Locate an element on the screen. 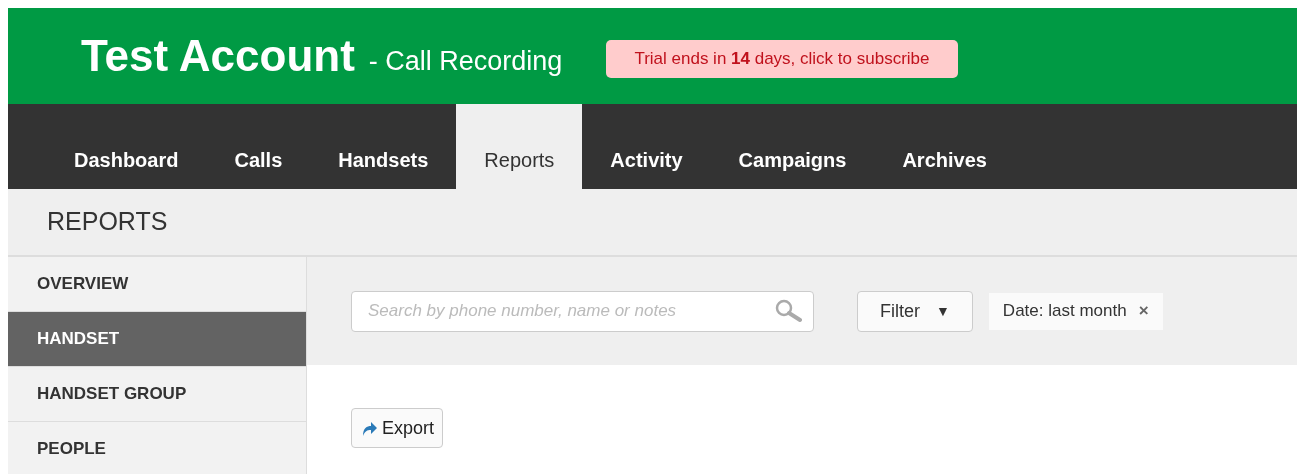  nav-tab: Campaigns is located at coordinates (792, 146).